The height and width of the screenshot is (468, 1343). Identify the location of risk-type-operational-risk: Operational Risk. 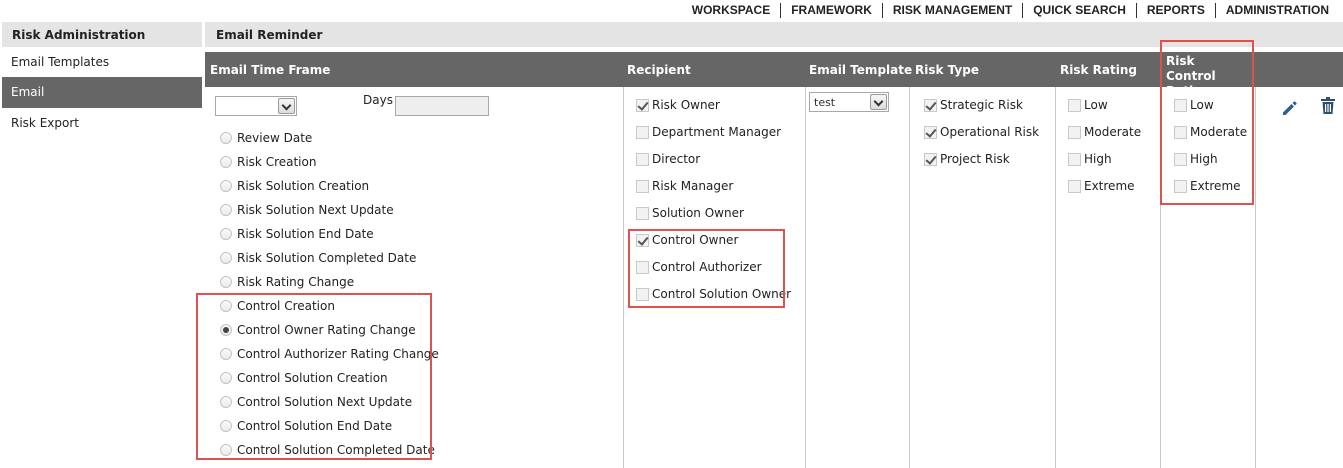
(981, 132).